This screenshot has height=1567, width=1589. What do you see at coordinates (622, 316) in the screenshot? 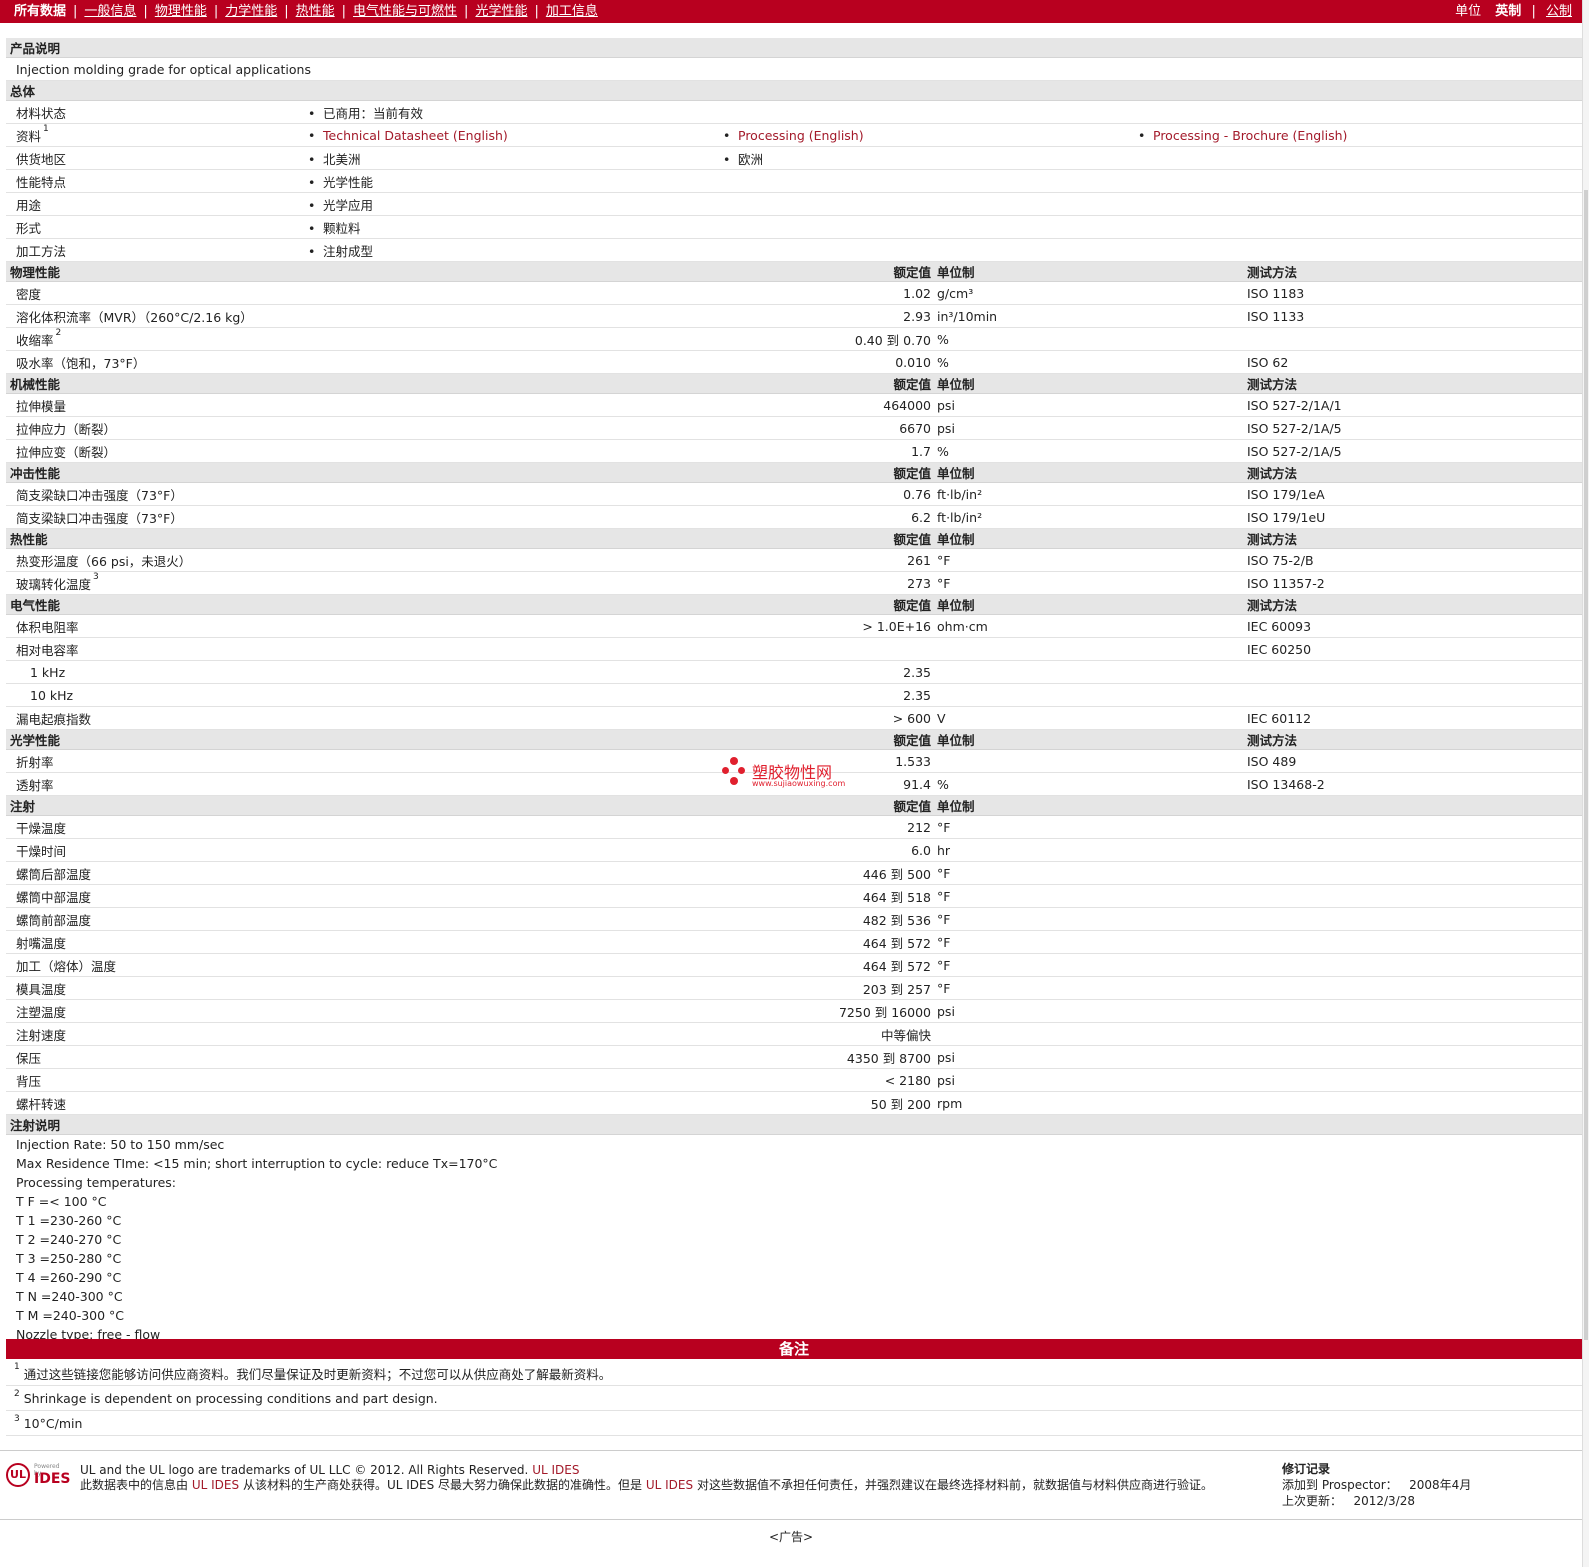
I see `property-value: 2.93` at bounding box center [622, 316].